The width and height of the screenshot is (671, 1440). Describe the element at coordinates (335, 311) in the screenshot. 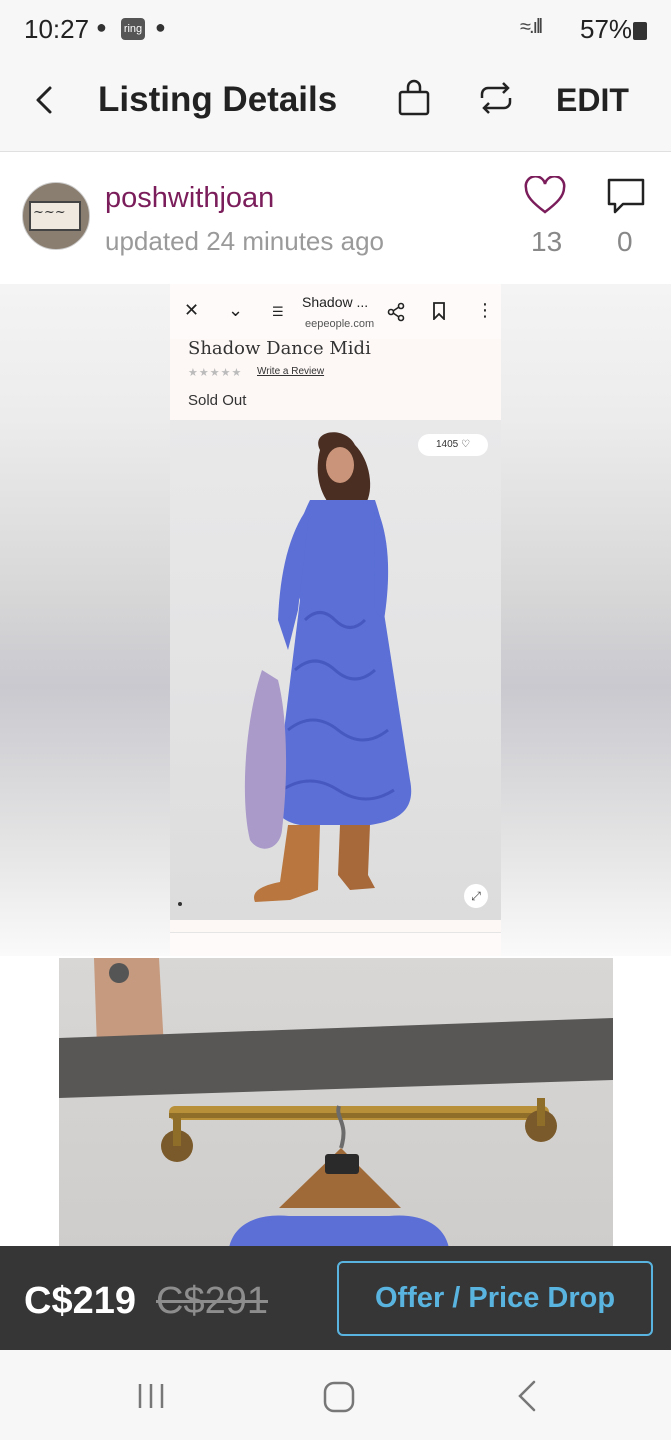

I see `browser-toolbar: ✕ ⌄ ☰ Shadow ... eepeople.com ⋮` at that location.